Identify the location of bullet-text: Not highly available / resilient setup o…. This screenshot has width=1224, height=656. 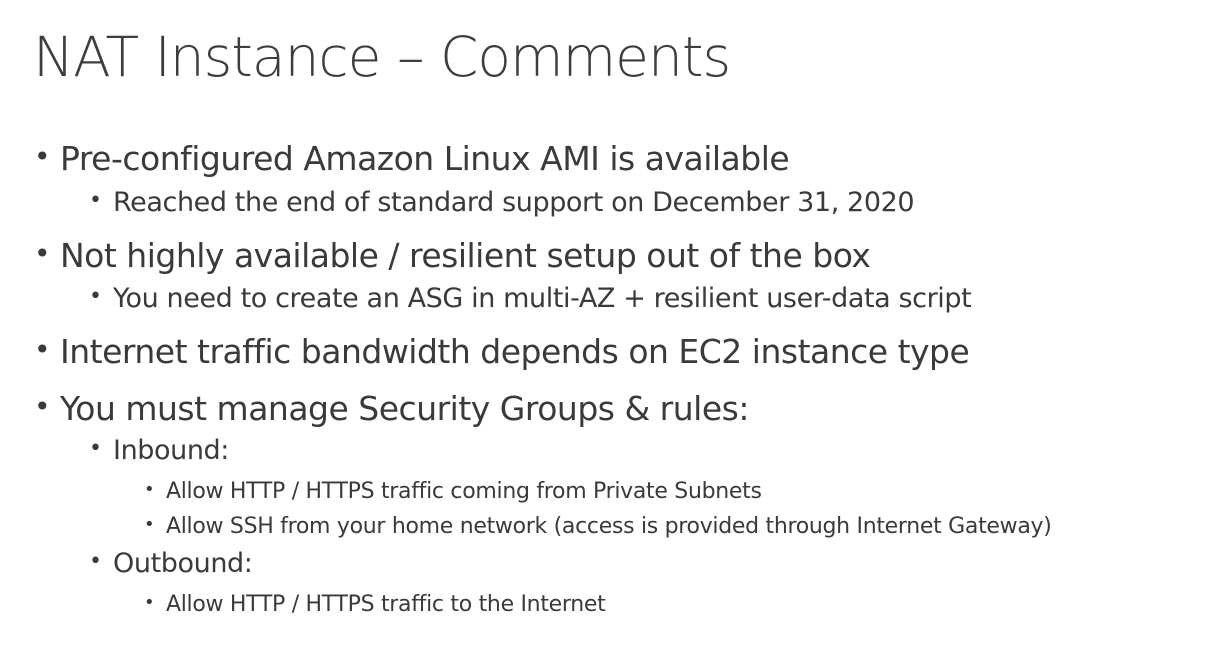
(465, 255).